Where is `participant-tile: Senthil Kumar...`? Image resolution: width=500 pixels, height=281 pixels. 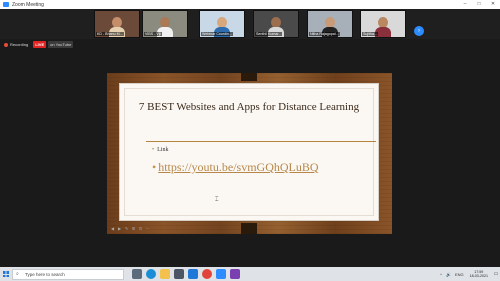
participant-tile: Senthil Kumar... is located at coordinates (276, 24).